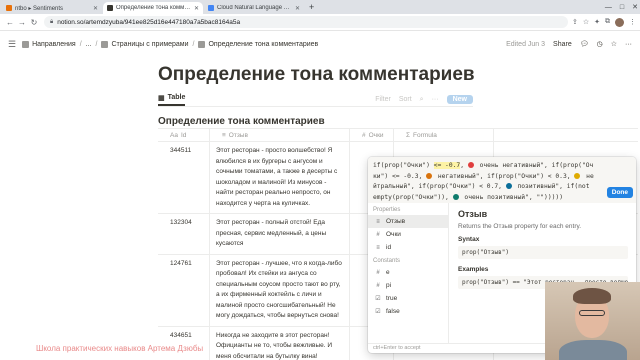  I want to click on edited-timestamp: Edited Jun 3, so click(526, 44).